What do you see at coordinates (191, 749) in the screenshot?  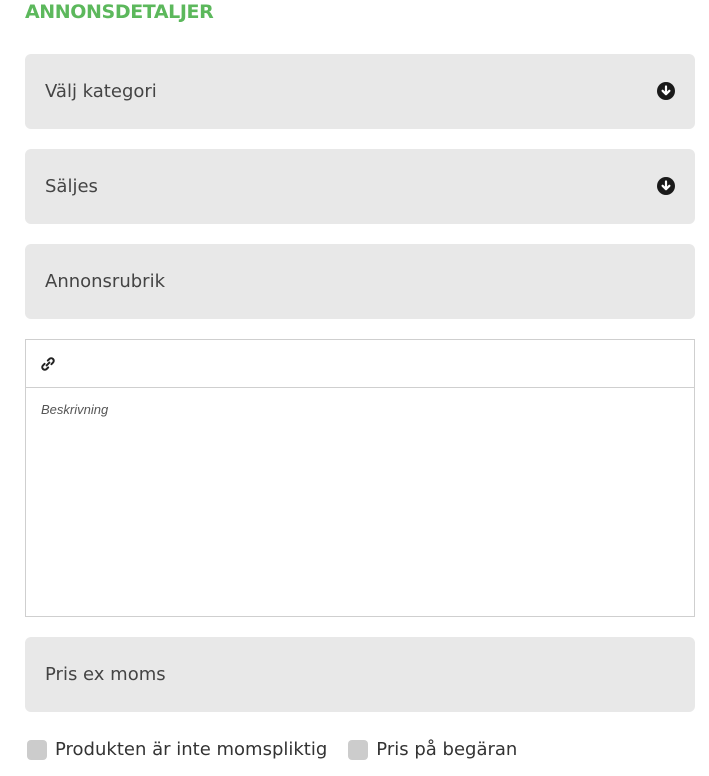 I see `checkbox-label: Produkten är inte momspliktig` at bounding box center [191, 749].